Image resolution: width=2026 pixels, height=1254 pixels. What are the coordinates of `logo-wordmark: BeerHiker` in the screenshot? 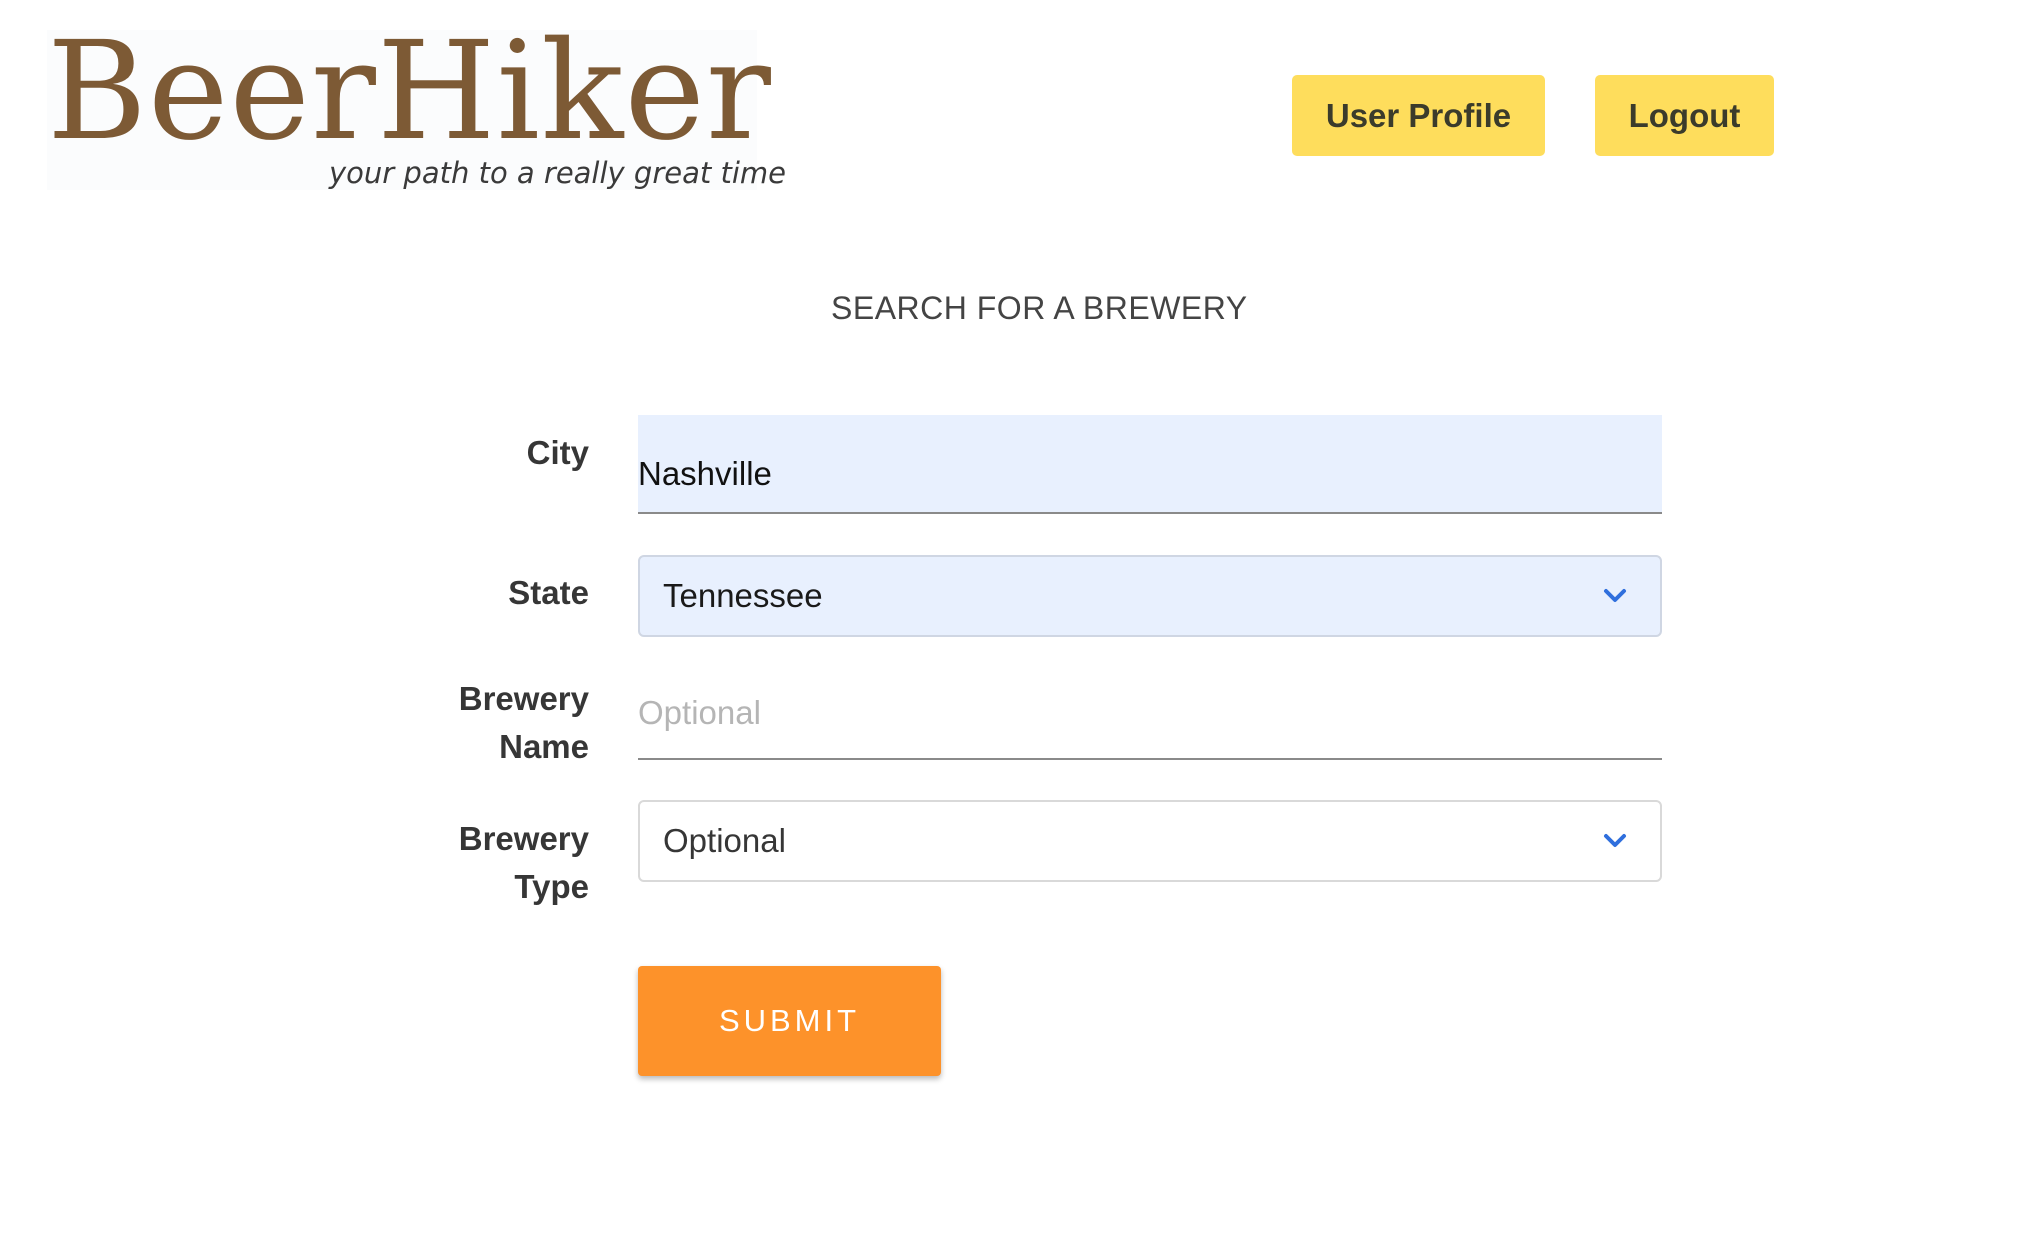 It's located at (409, 92).